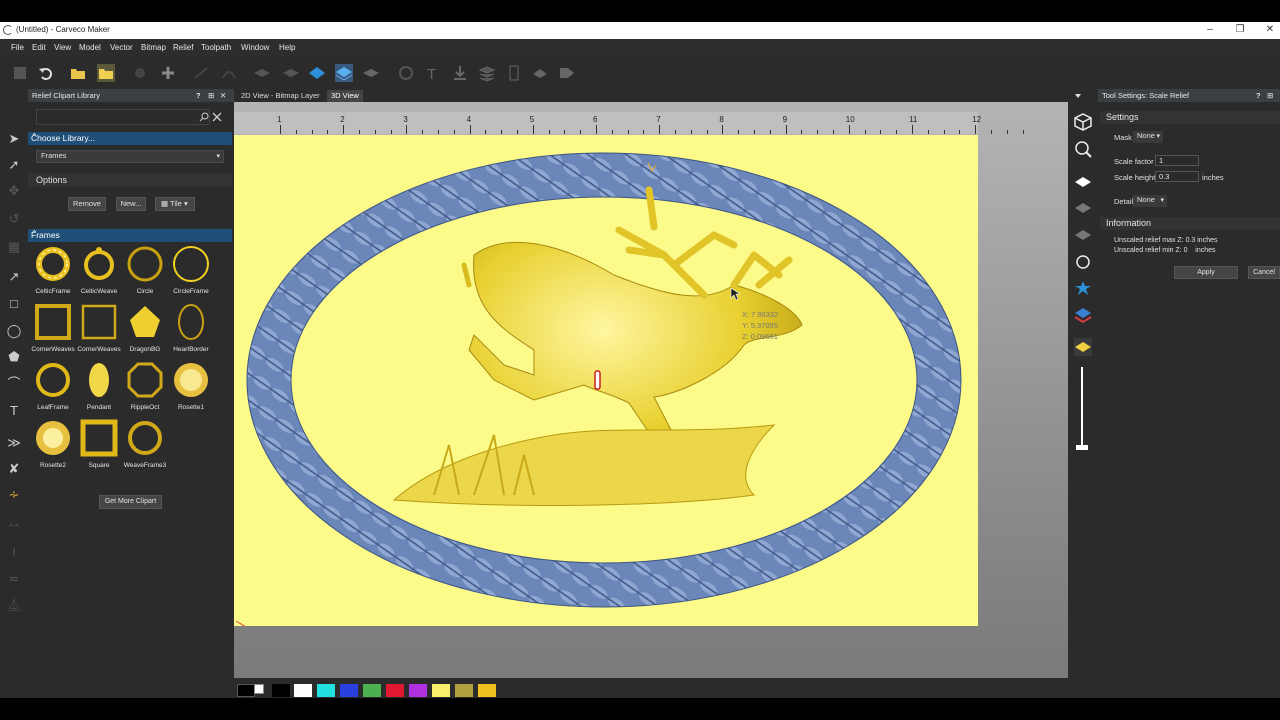 This screenshot has width=1280, height=720. Describe the element at coordinates (14, 411) in the screenshot. I see `text-tool-icon: T` at that location.